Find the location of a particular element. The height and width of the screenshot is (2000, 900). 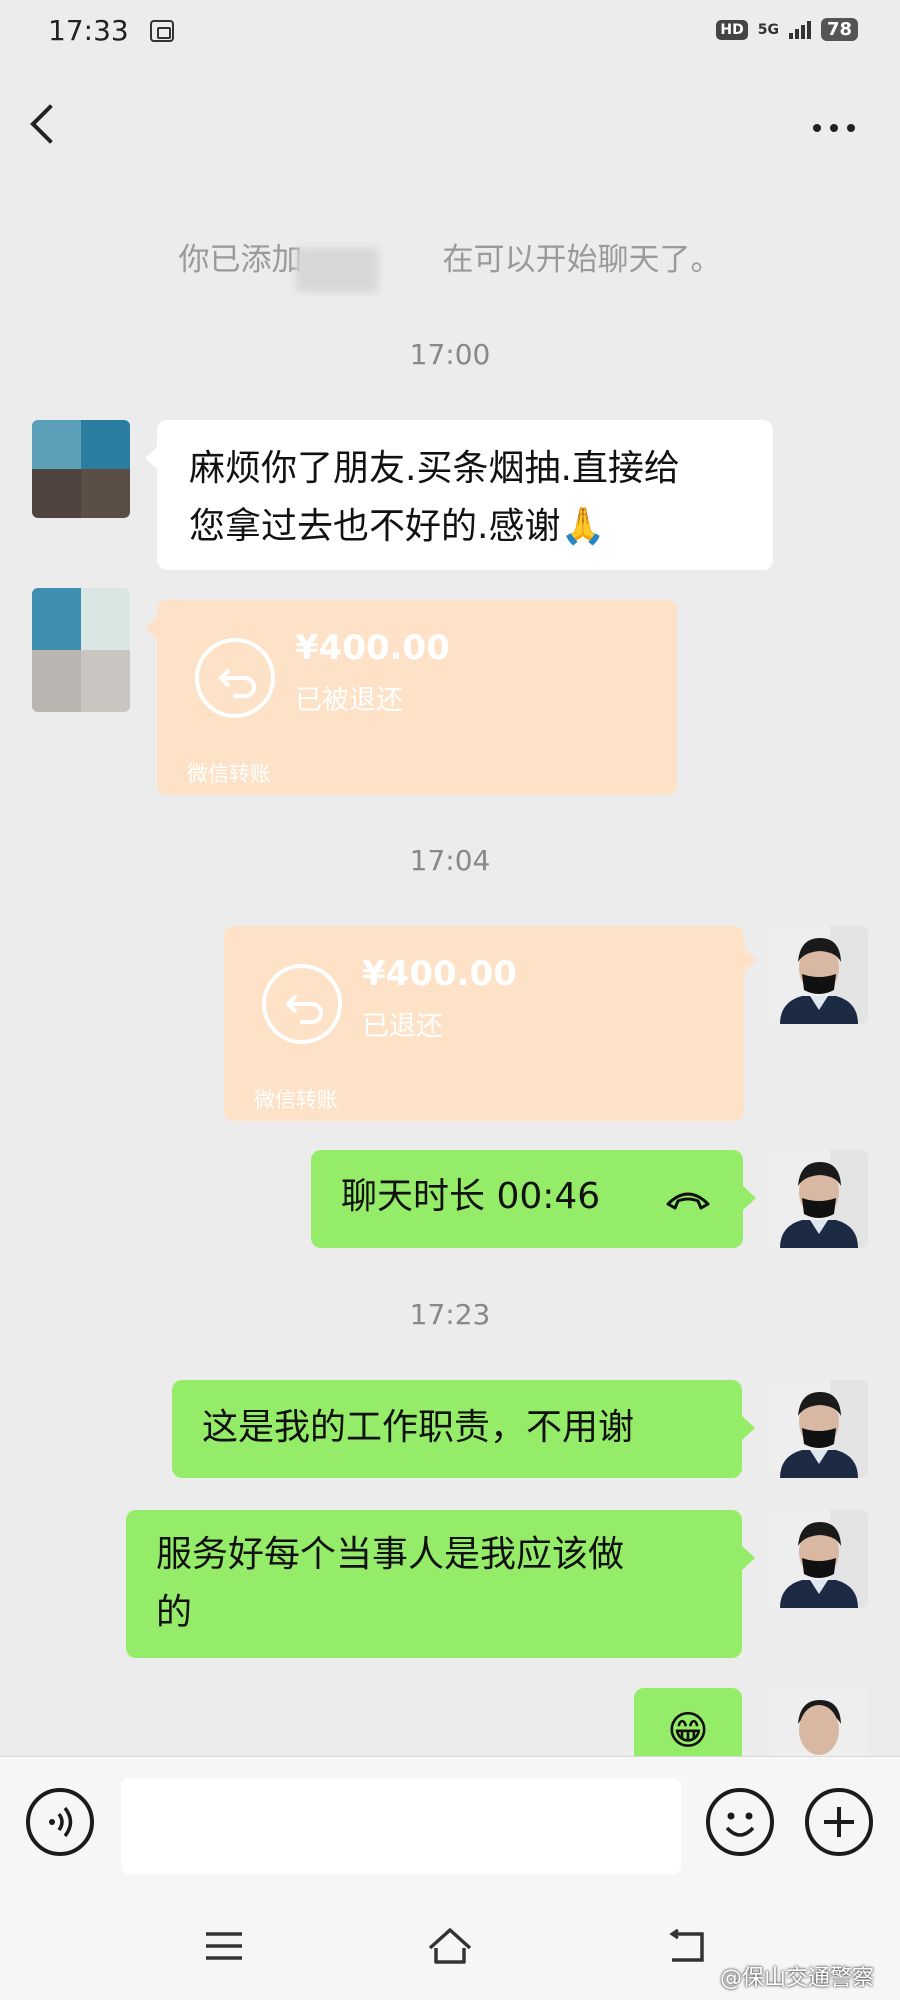

reply-1-text: 这是我的工作职责，不用谢 is located at coordinates (418, 1427).